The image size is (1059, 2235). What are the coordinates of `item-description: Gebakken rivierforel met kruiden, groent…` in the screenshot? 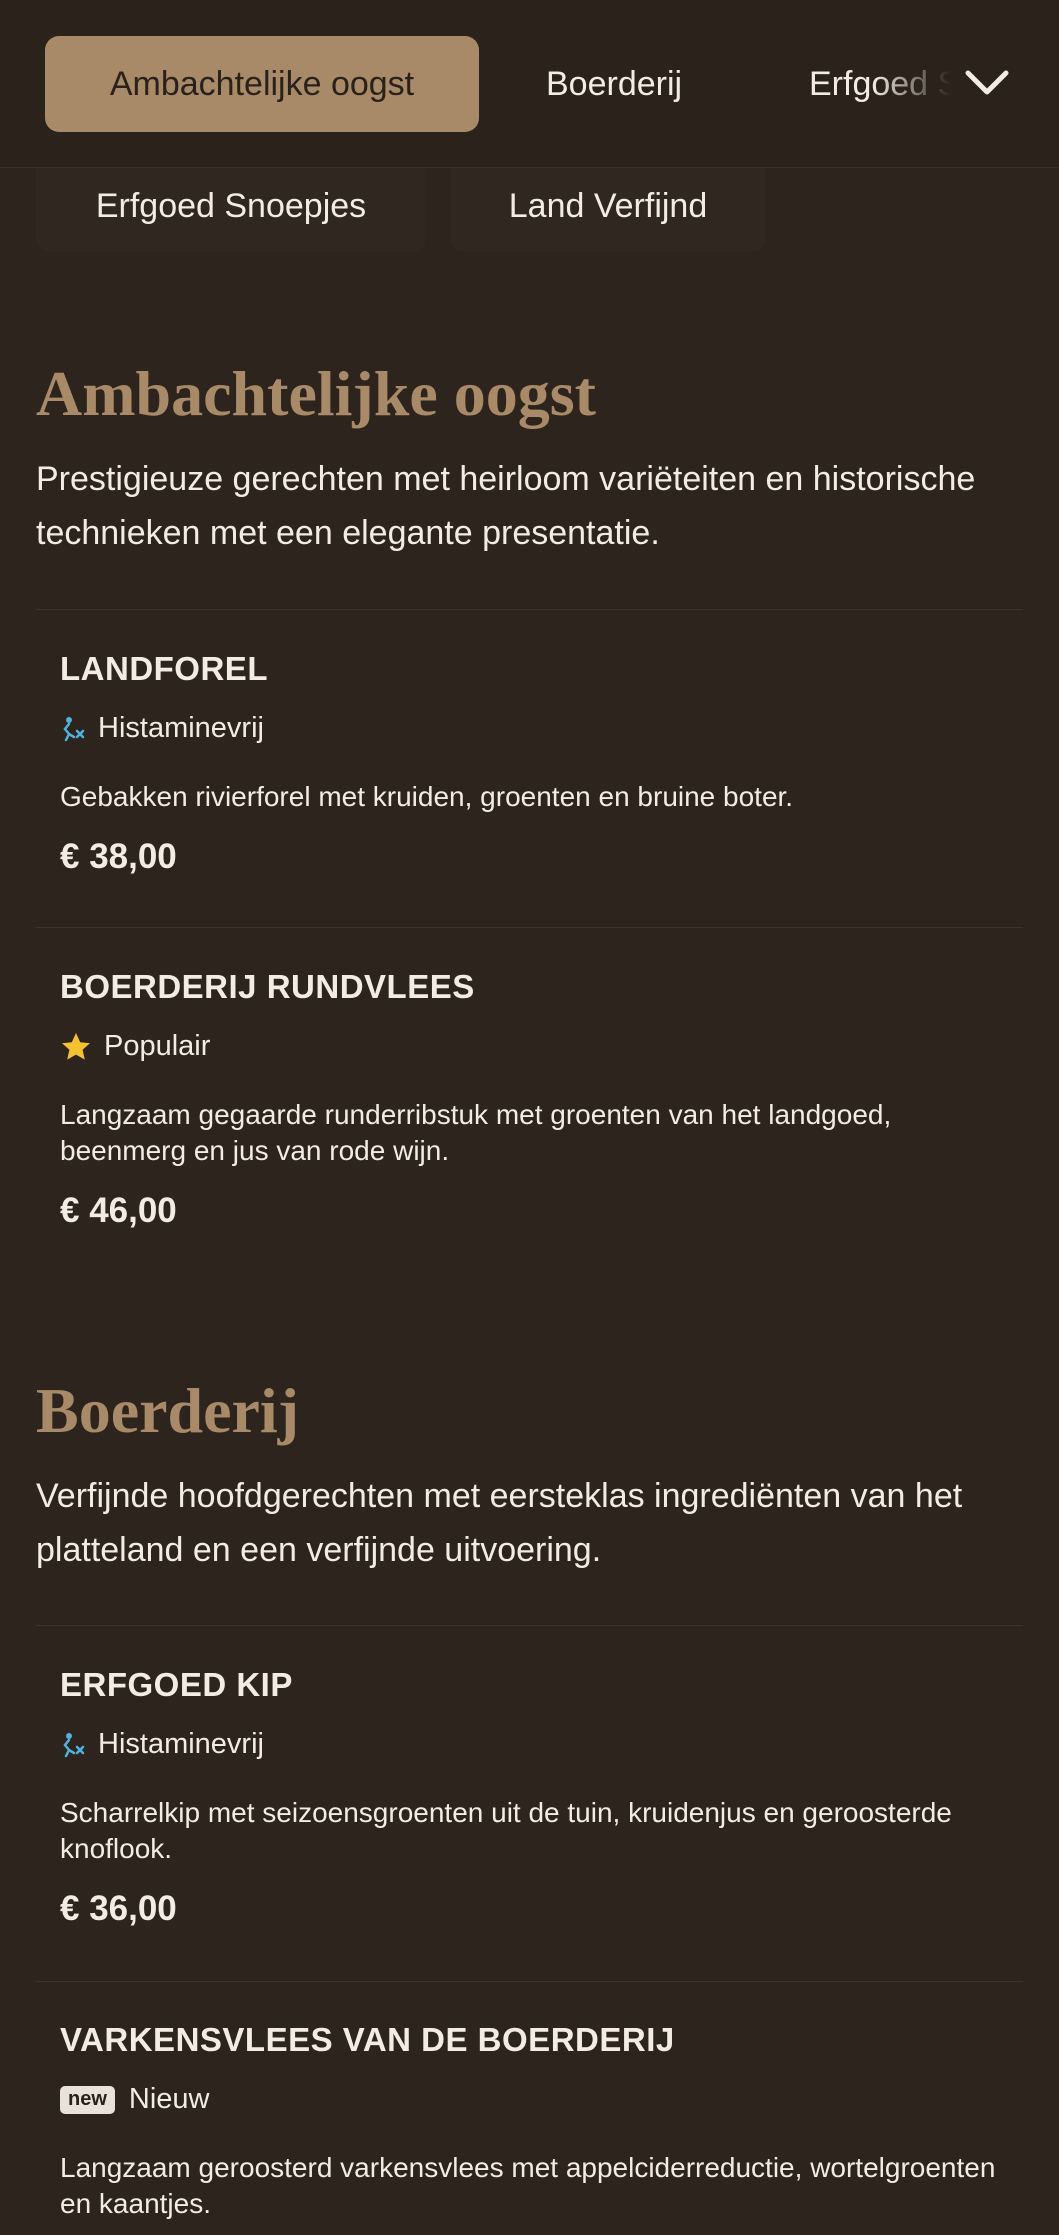 It's located at (427, 796).